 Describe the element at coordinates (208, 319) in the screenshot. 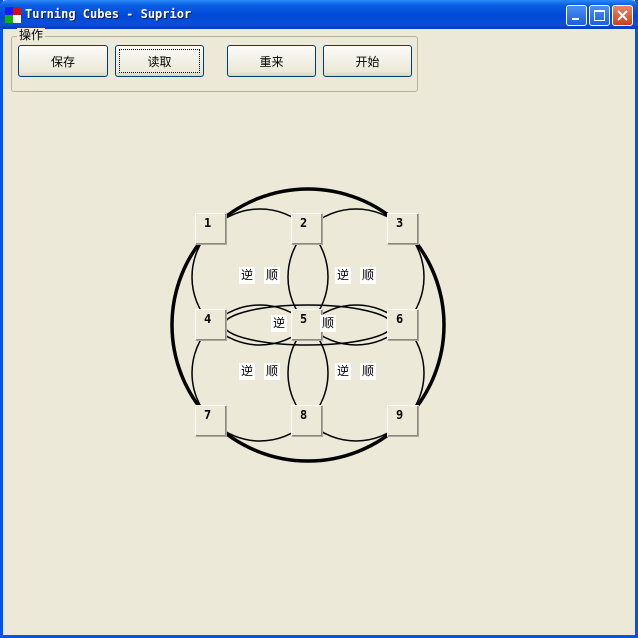

I see `cell-label: 4` at that location.